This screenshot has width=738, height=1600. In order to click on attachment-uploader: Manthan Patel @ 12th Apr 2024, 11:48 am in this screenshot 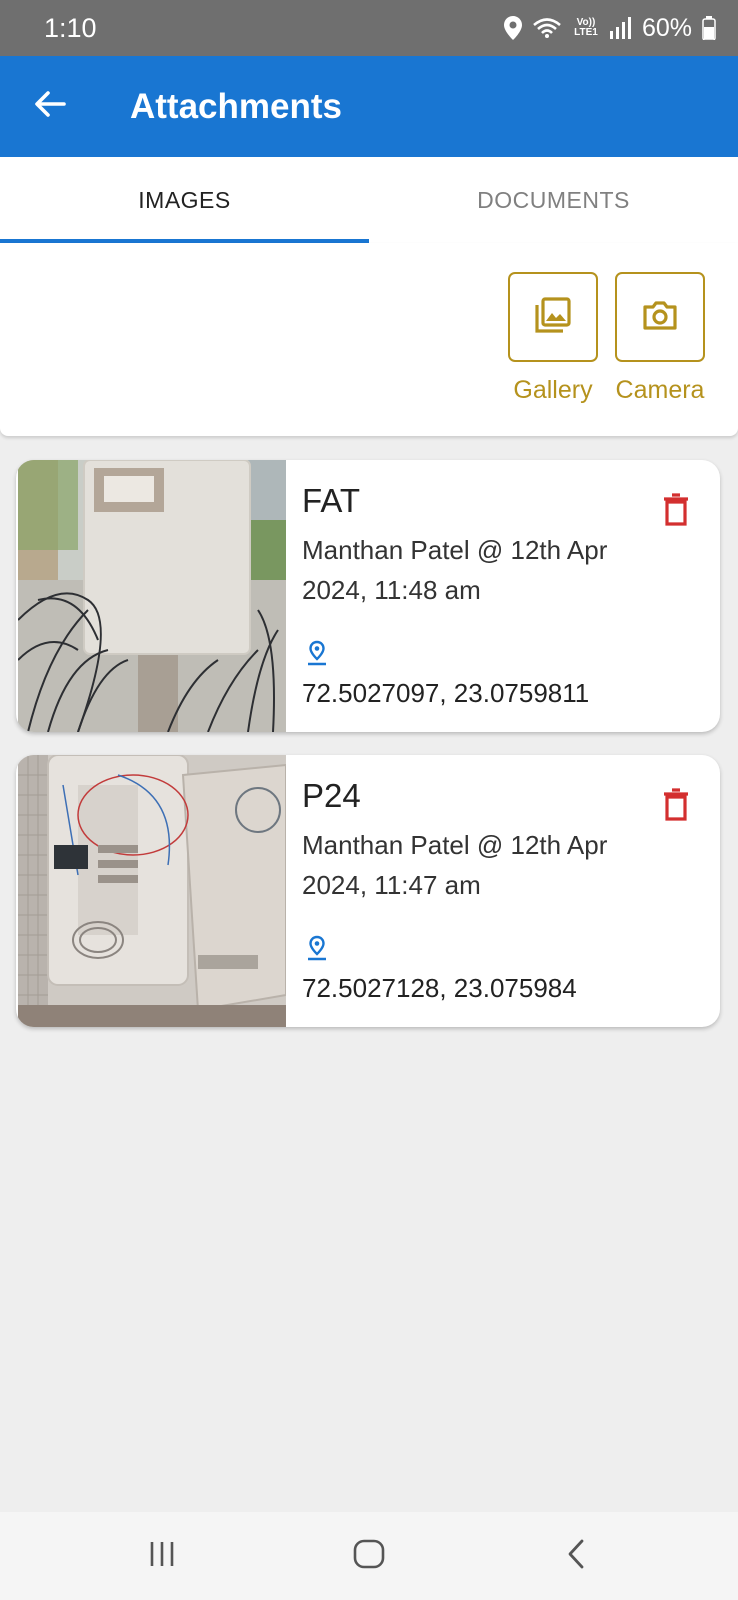, I will do `click(455, 570)`.